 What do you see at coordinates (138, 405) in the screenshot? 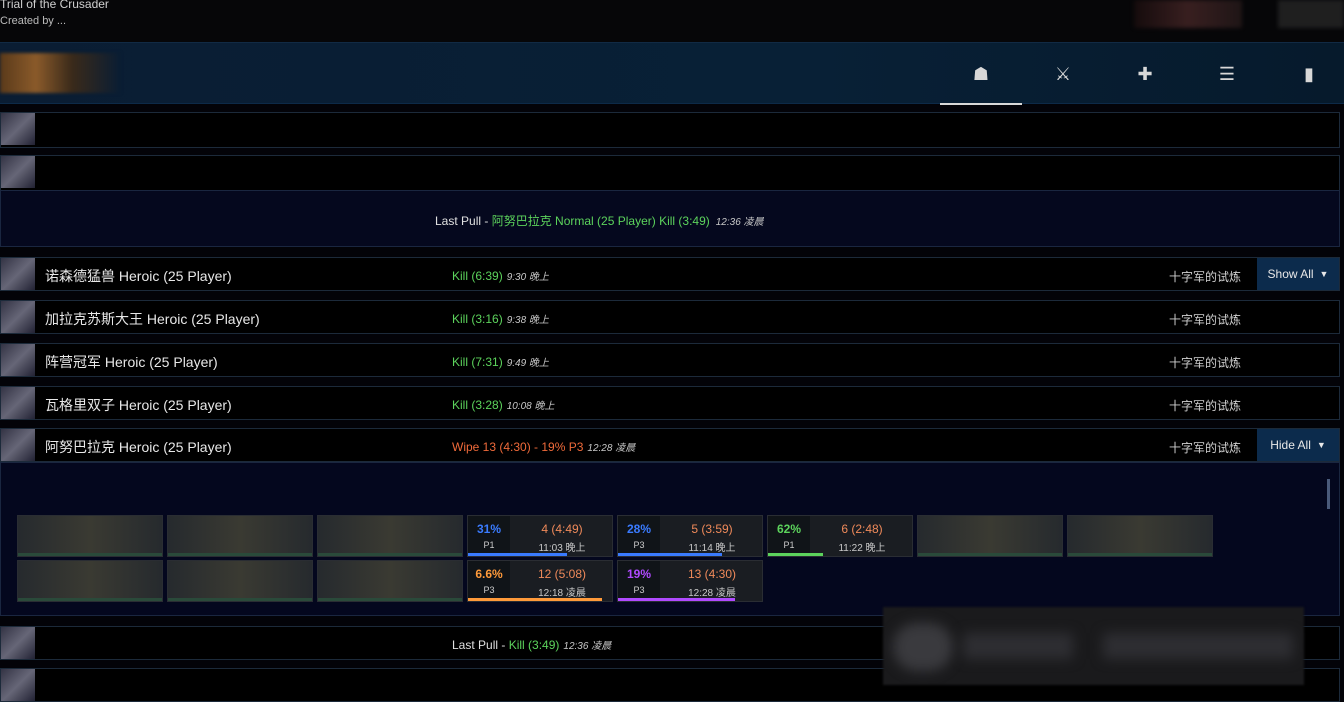
I see `boss-name: 瓦格里双子 Heroic (25 Player)` at bounding box center [138, 405].